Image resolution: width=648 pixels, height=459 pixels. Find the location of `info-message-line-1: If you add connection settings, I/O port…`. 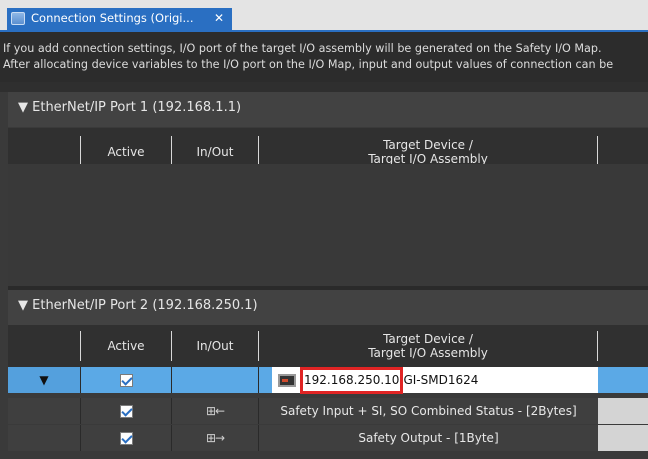

info-message-line-1: If you add connection settings, I/O port… is located at coordinates (302, 48).